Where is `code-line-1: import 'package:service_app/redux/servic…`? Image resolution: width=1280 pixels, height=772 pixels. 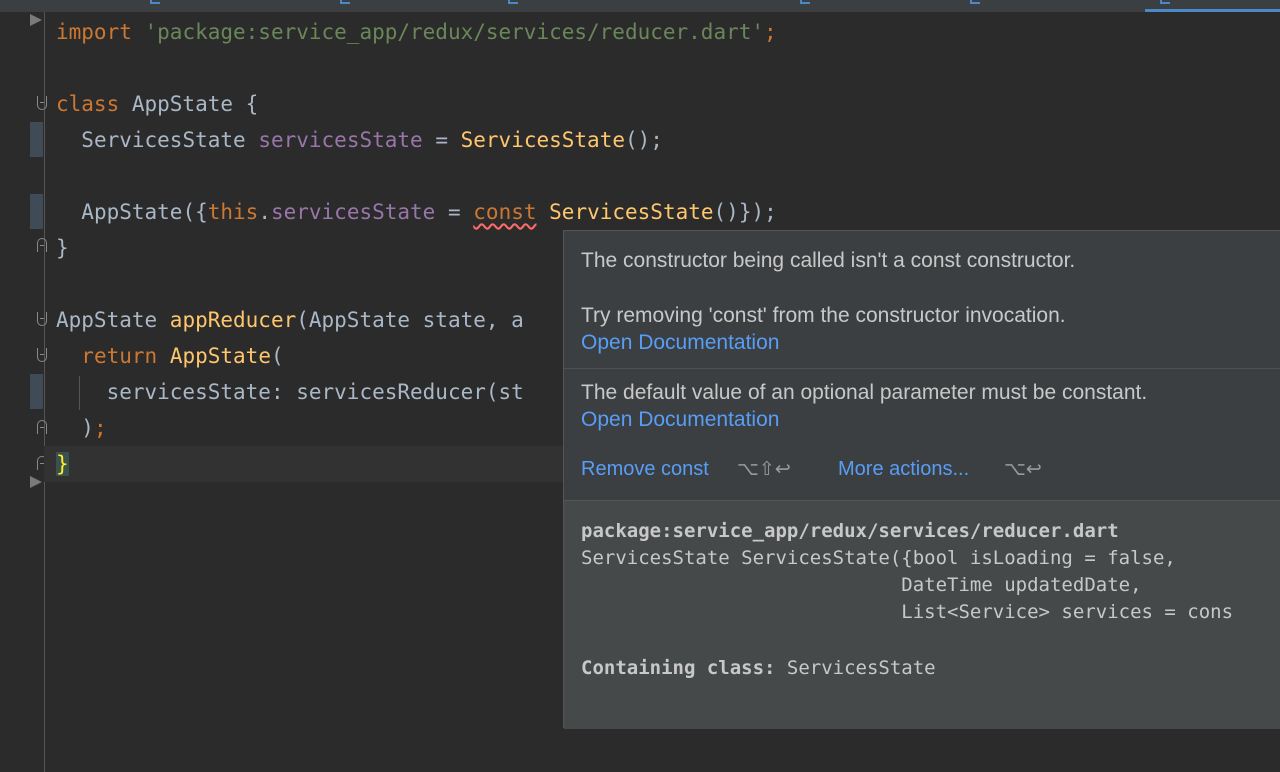
code-line-1: import 'package:service_app/redux/servic… is located at coordinates (416, 32).